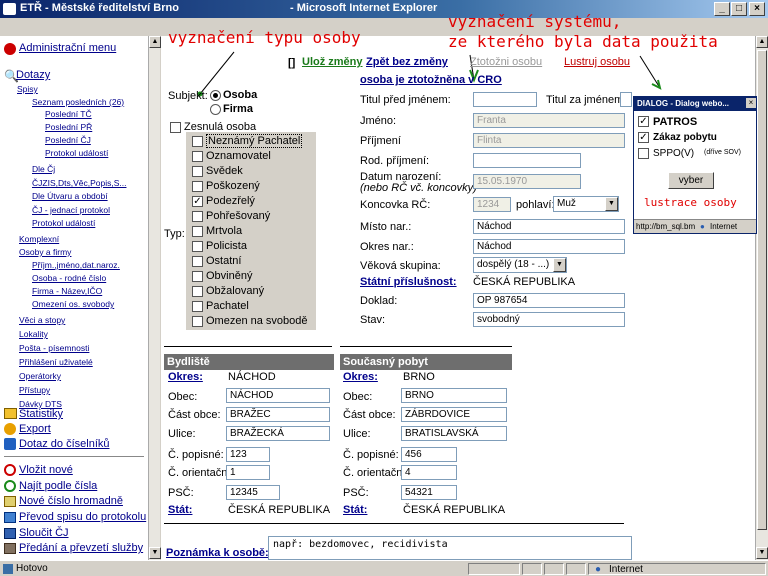 This screenshot has height=576, width=768. Describe the element at coordinates (549, 300) in the screenshot. I see `doklad-input: OP 987654` at that location.